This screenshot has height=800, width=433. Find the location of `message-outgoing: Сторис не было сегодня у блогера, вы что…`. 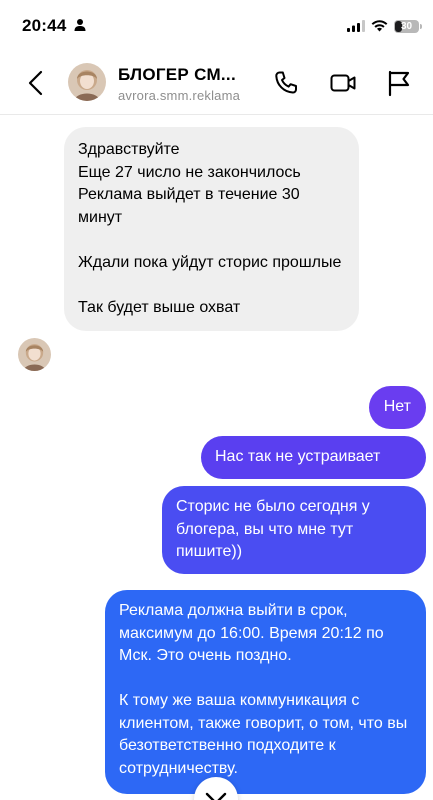

message-outgoing: Сторис не было сегодня у блогера, вы что… is located at coordinates (294, 530).